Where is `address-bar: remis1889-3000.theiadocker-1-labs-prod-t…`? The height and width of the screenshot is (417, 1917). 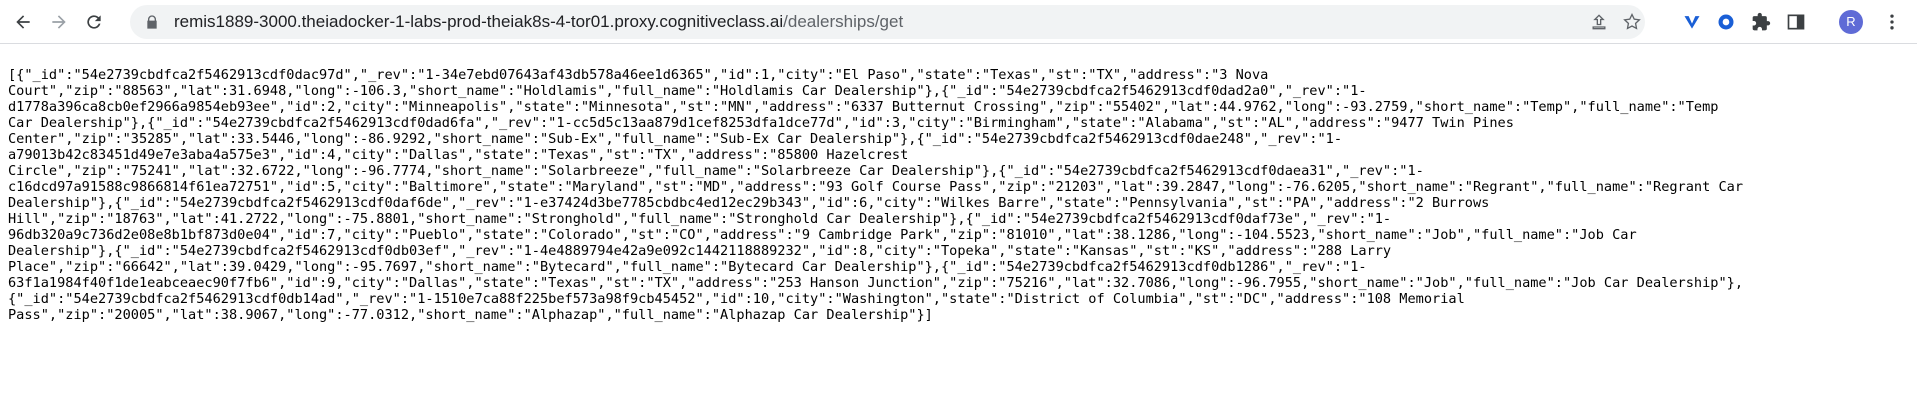
address-bar: remis1889-3000.theiadocker-1-labs-prod-t… is located at coordinates (887, 22).